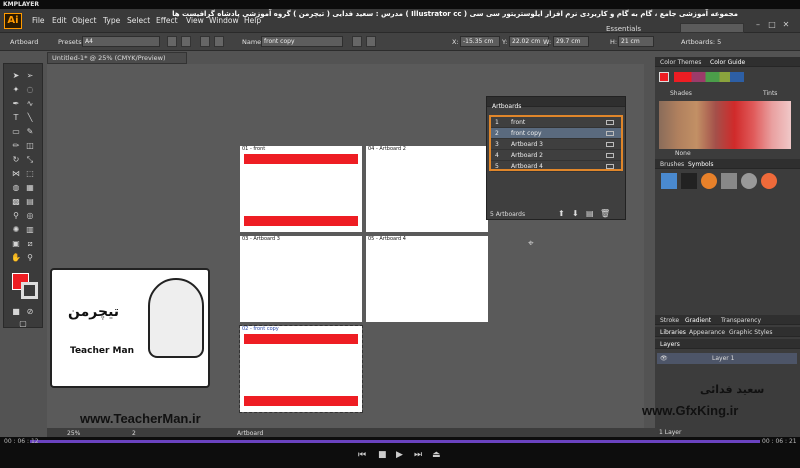 This screenshot has width=800, height=468. I want to click on free-transform-icon: ⬚, so click(30, 173).